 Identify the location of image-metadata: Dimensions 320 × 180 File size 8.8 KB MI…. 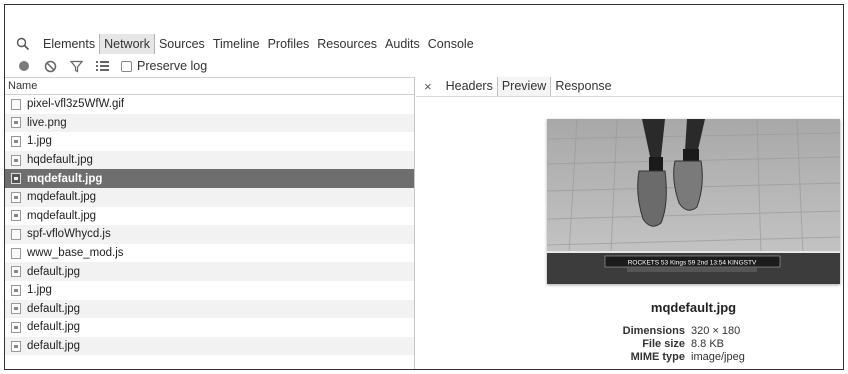
(706, 344).